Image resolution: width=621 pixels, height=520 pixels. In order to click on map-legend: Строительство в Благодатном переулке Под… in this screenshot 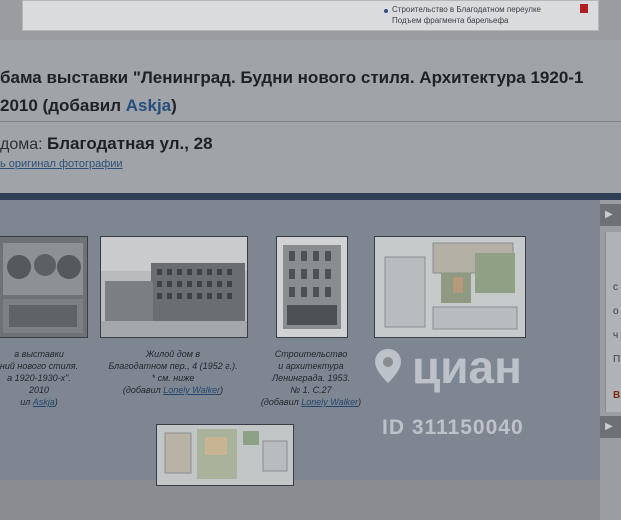, I will do `click(466, 15)`.